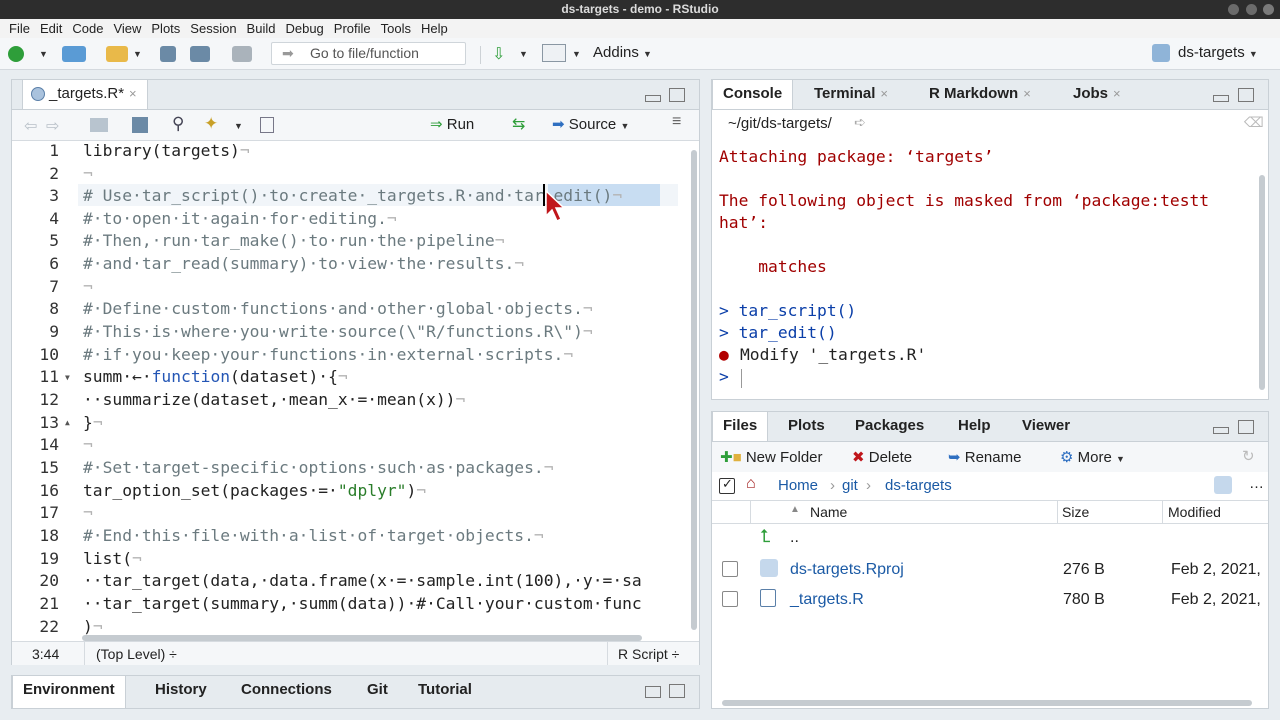 This screenshot has height=720, width=1280. Describe the element at coordinates (1194, 512) in the screenshot. I see `column-modified: Modified` at that location.